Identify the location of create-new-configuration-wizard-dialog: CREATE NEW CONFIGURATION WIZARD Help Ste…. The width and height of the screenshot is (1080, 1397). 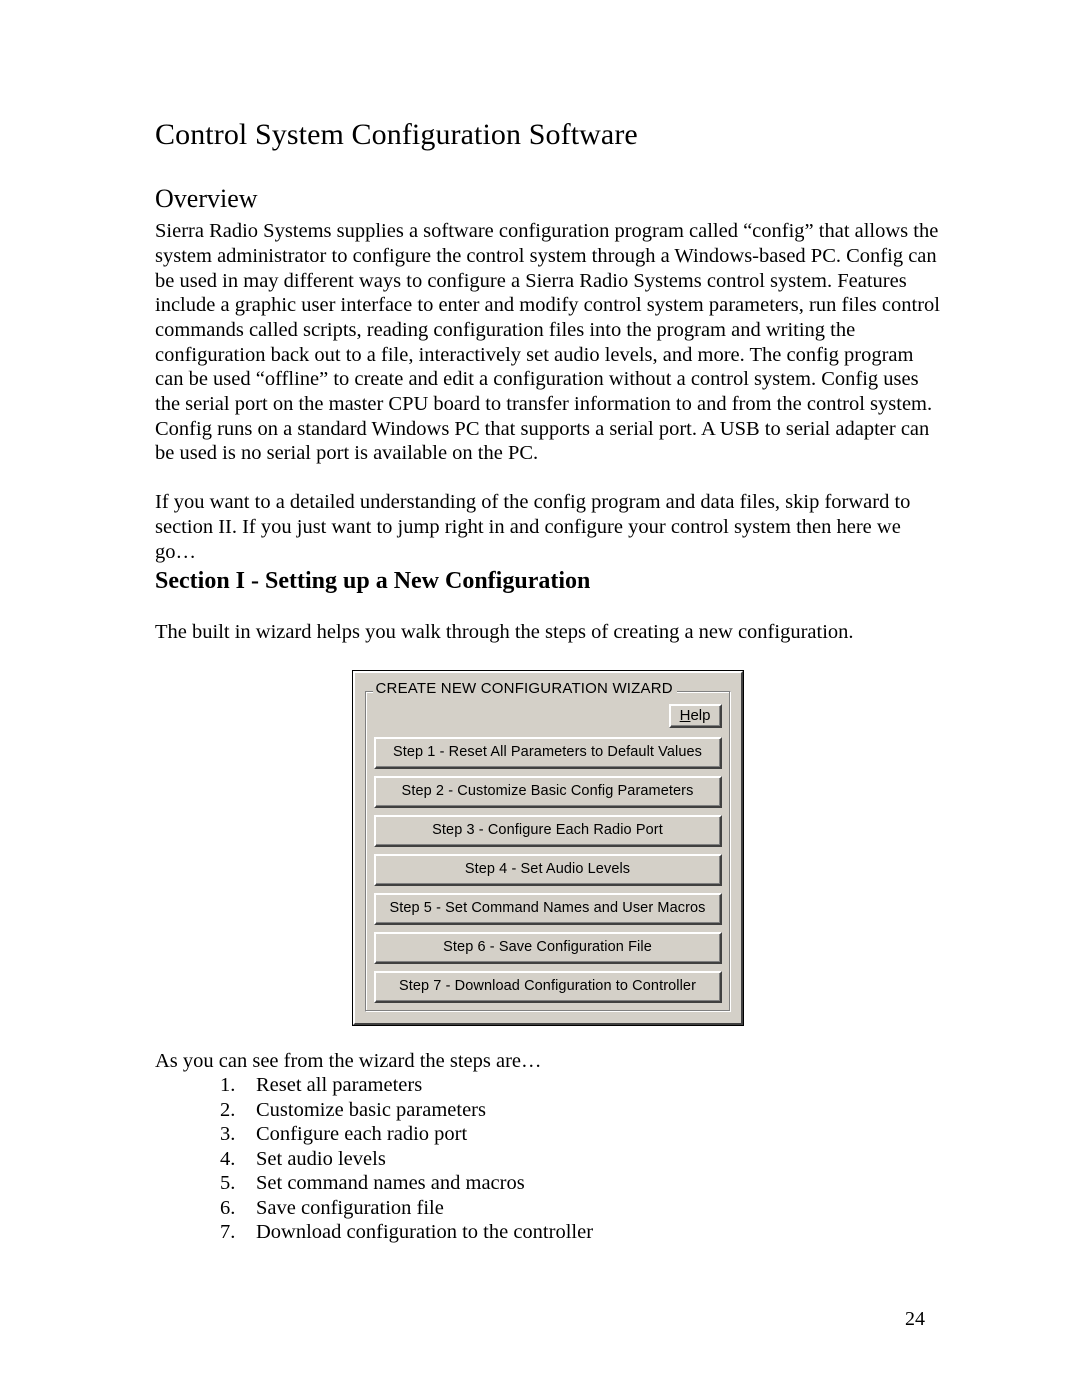
(547, 847).